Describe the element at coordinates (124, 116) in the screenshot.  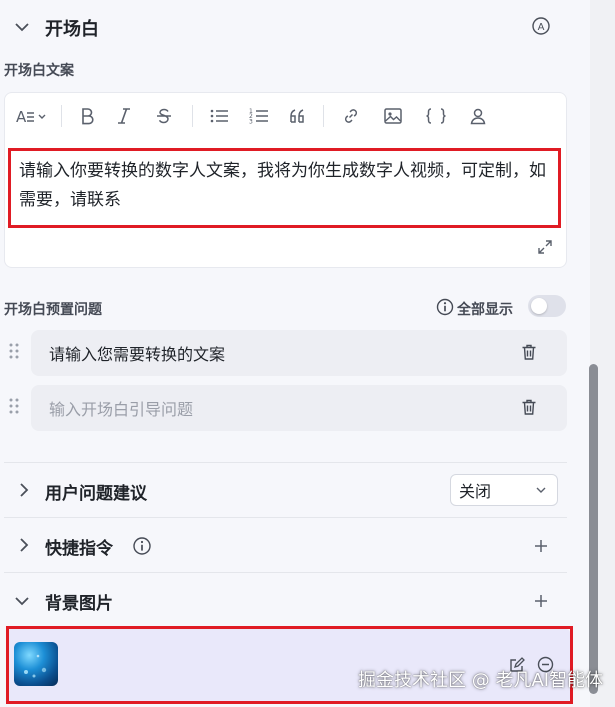
I see `italic-icon` at that location.